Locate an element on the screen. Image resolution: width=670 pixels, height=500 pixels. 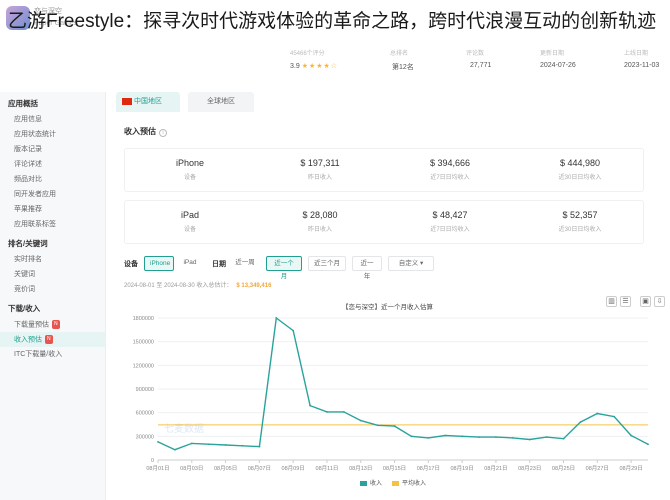
sidebar-item-app-info: 应用信息 is located at coordinates (52, 119).